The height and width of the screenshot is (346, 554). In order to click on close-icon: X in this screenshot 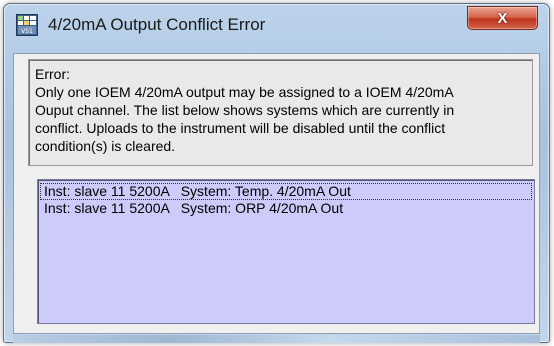, I will do `click(502, 18)`.